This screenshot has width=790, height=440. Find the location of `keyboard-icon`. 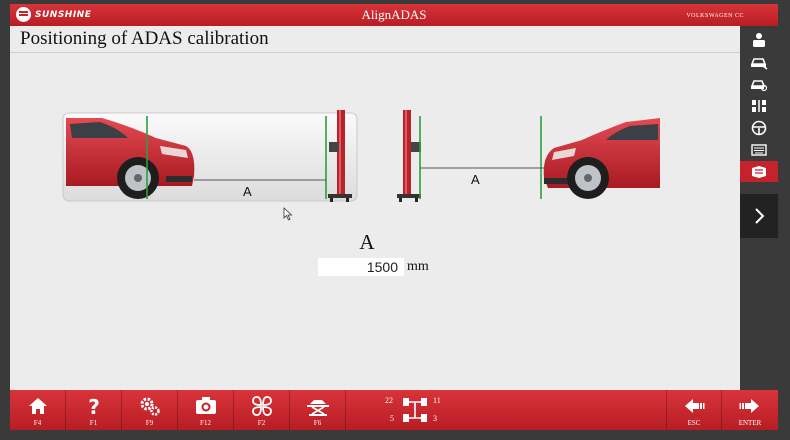

keyboard-icon is located at coordinates (759, 149).